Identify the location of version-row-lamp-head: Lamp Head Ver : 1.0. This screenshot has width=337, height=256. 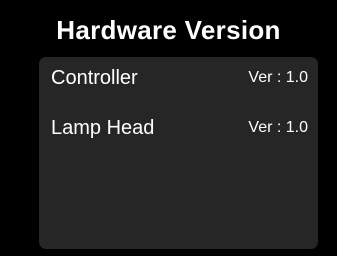
(179, 128).